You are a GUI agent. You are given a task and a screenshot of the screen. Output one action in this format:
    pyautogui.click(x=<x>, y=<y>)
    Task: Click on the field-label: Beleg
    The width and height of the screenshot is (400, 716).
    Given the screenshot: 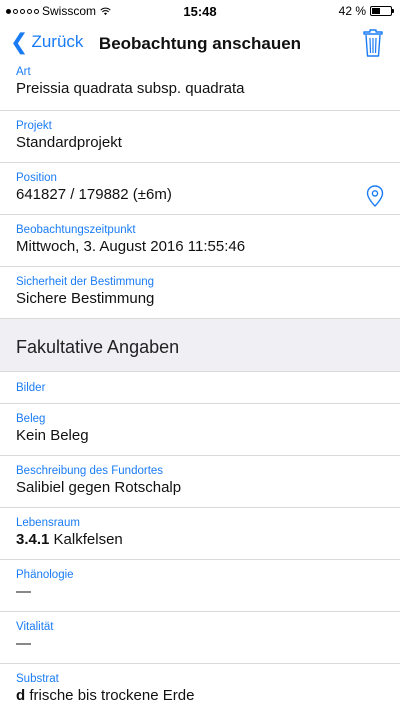 What is the action you would take?
    pyautogui.click(x=31, y=419)
    